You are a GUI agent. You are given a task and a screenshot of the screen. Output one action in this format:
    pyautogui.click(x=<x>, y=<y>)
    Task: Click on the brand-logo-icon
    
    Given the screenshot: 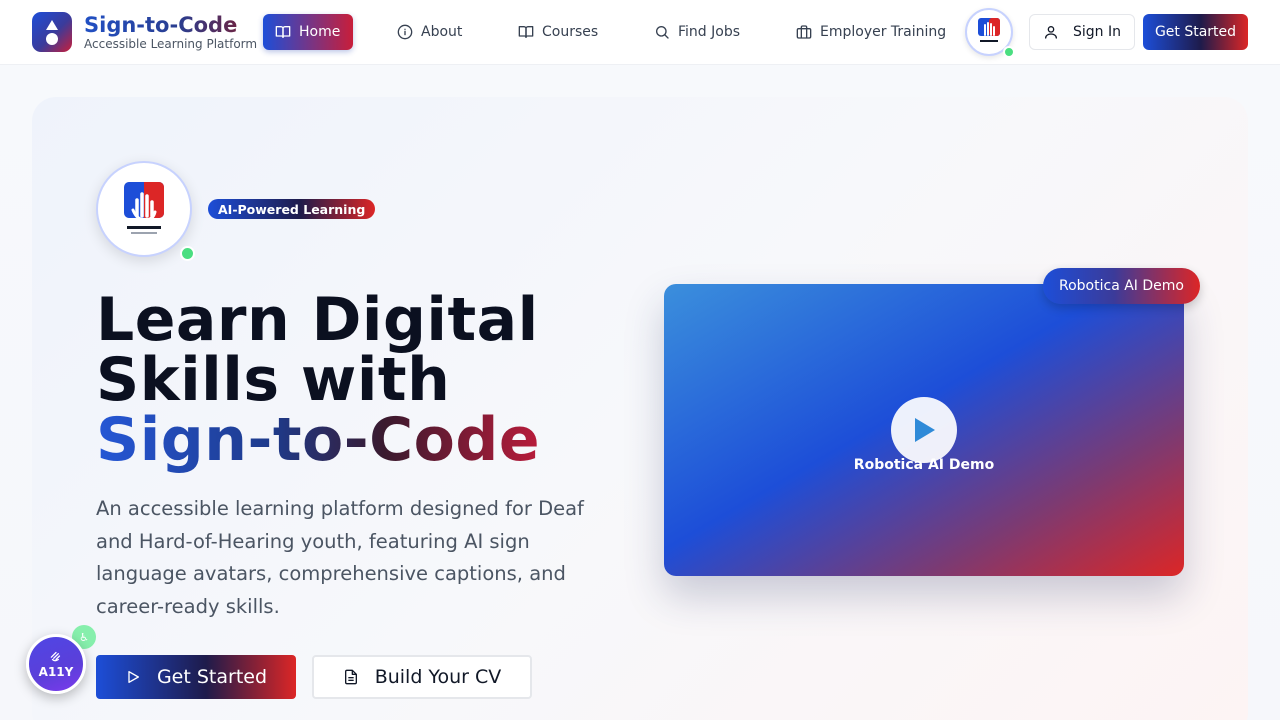 What is the action you would take?
    pyautogui.click(x=52, y=32)
    